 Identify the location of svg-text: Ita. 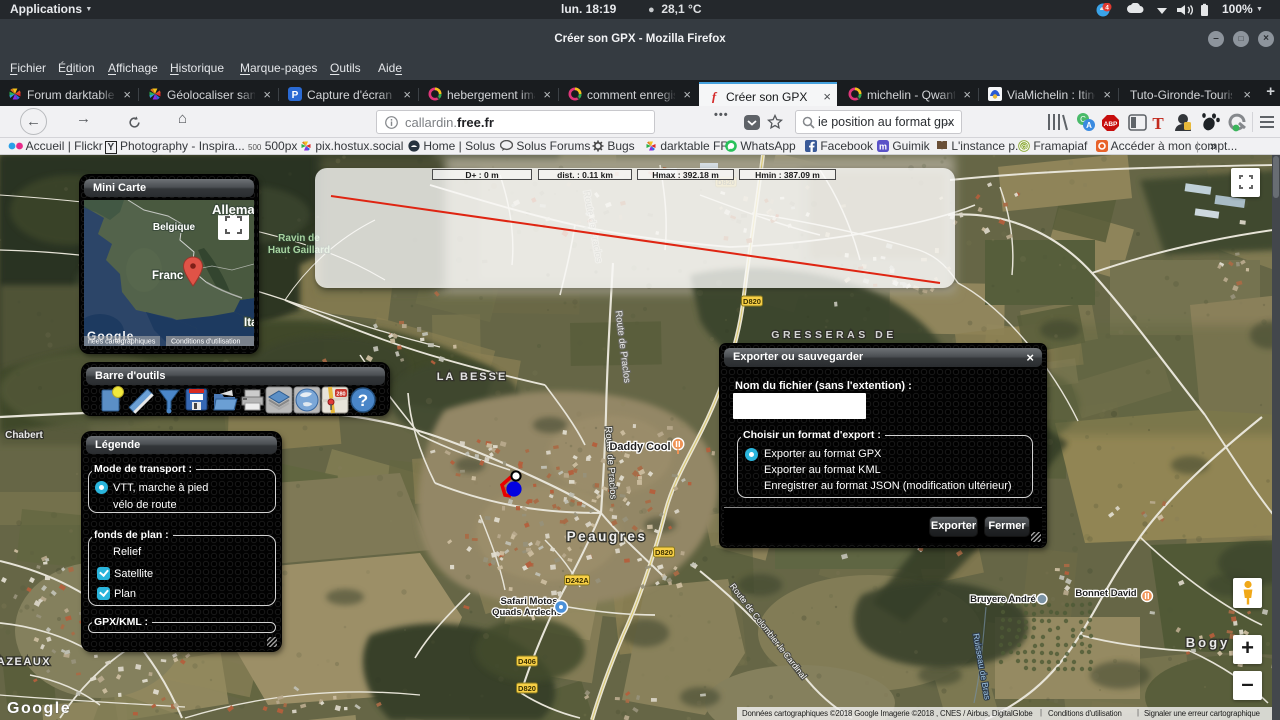
(249, 323).